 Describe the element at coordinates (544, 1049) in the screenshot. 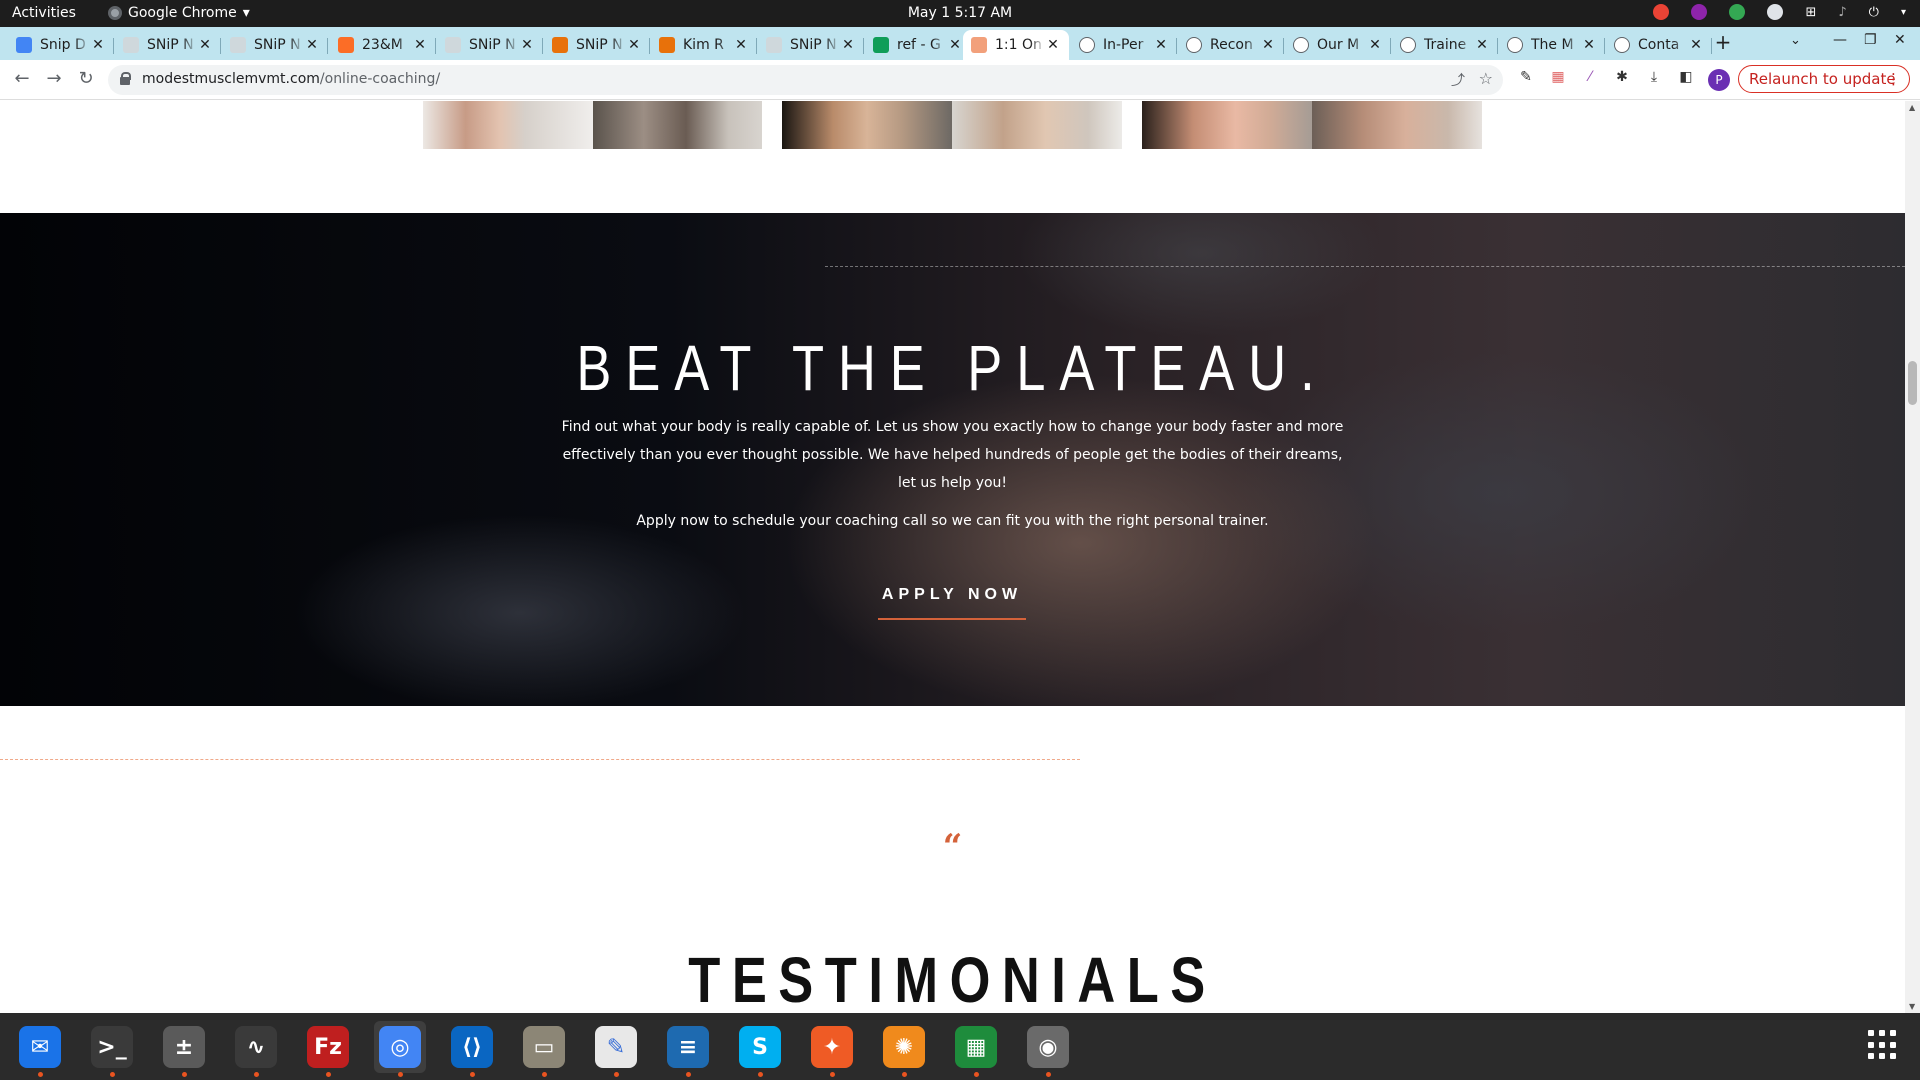

I see `dock-files: ▭` at that location.